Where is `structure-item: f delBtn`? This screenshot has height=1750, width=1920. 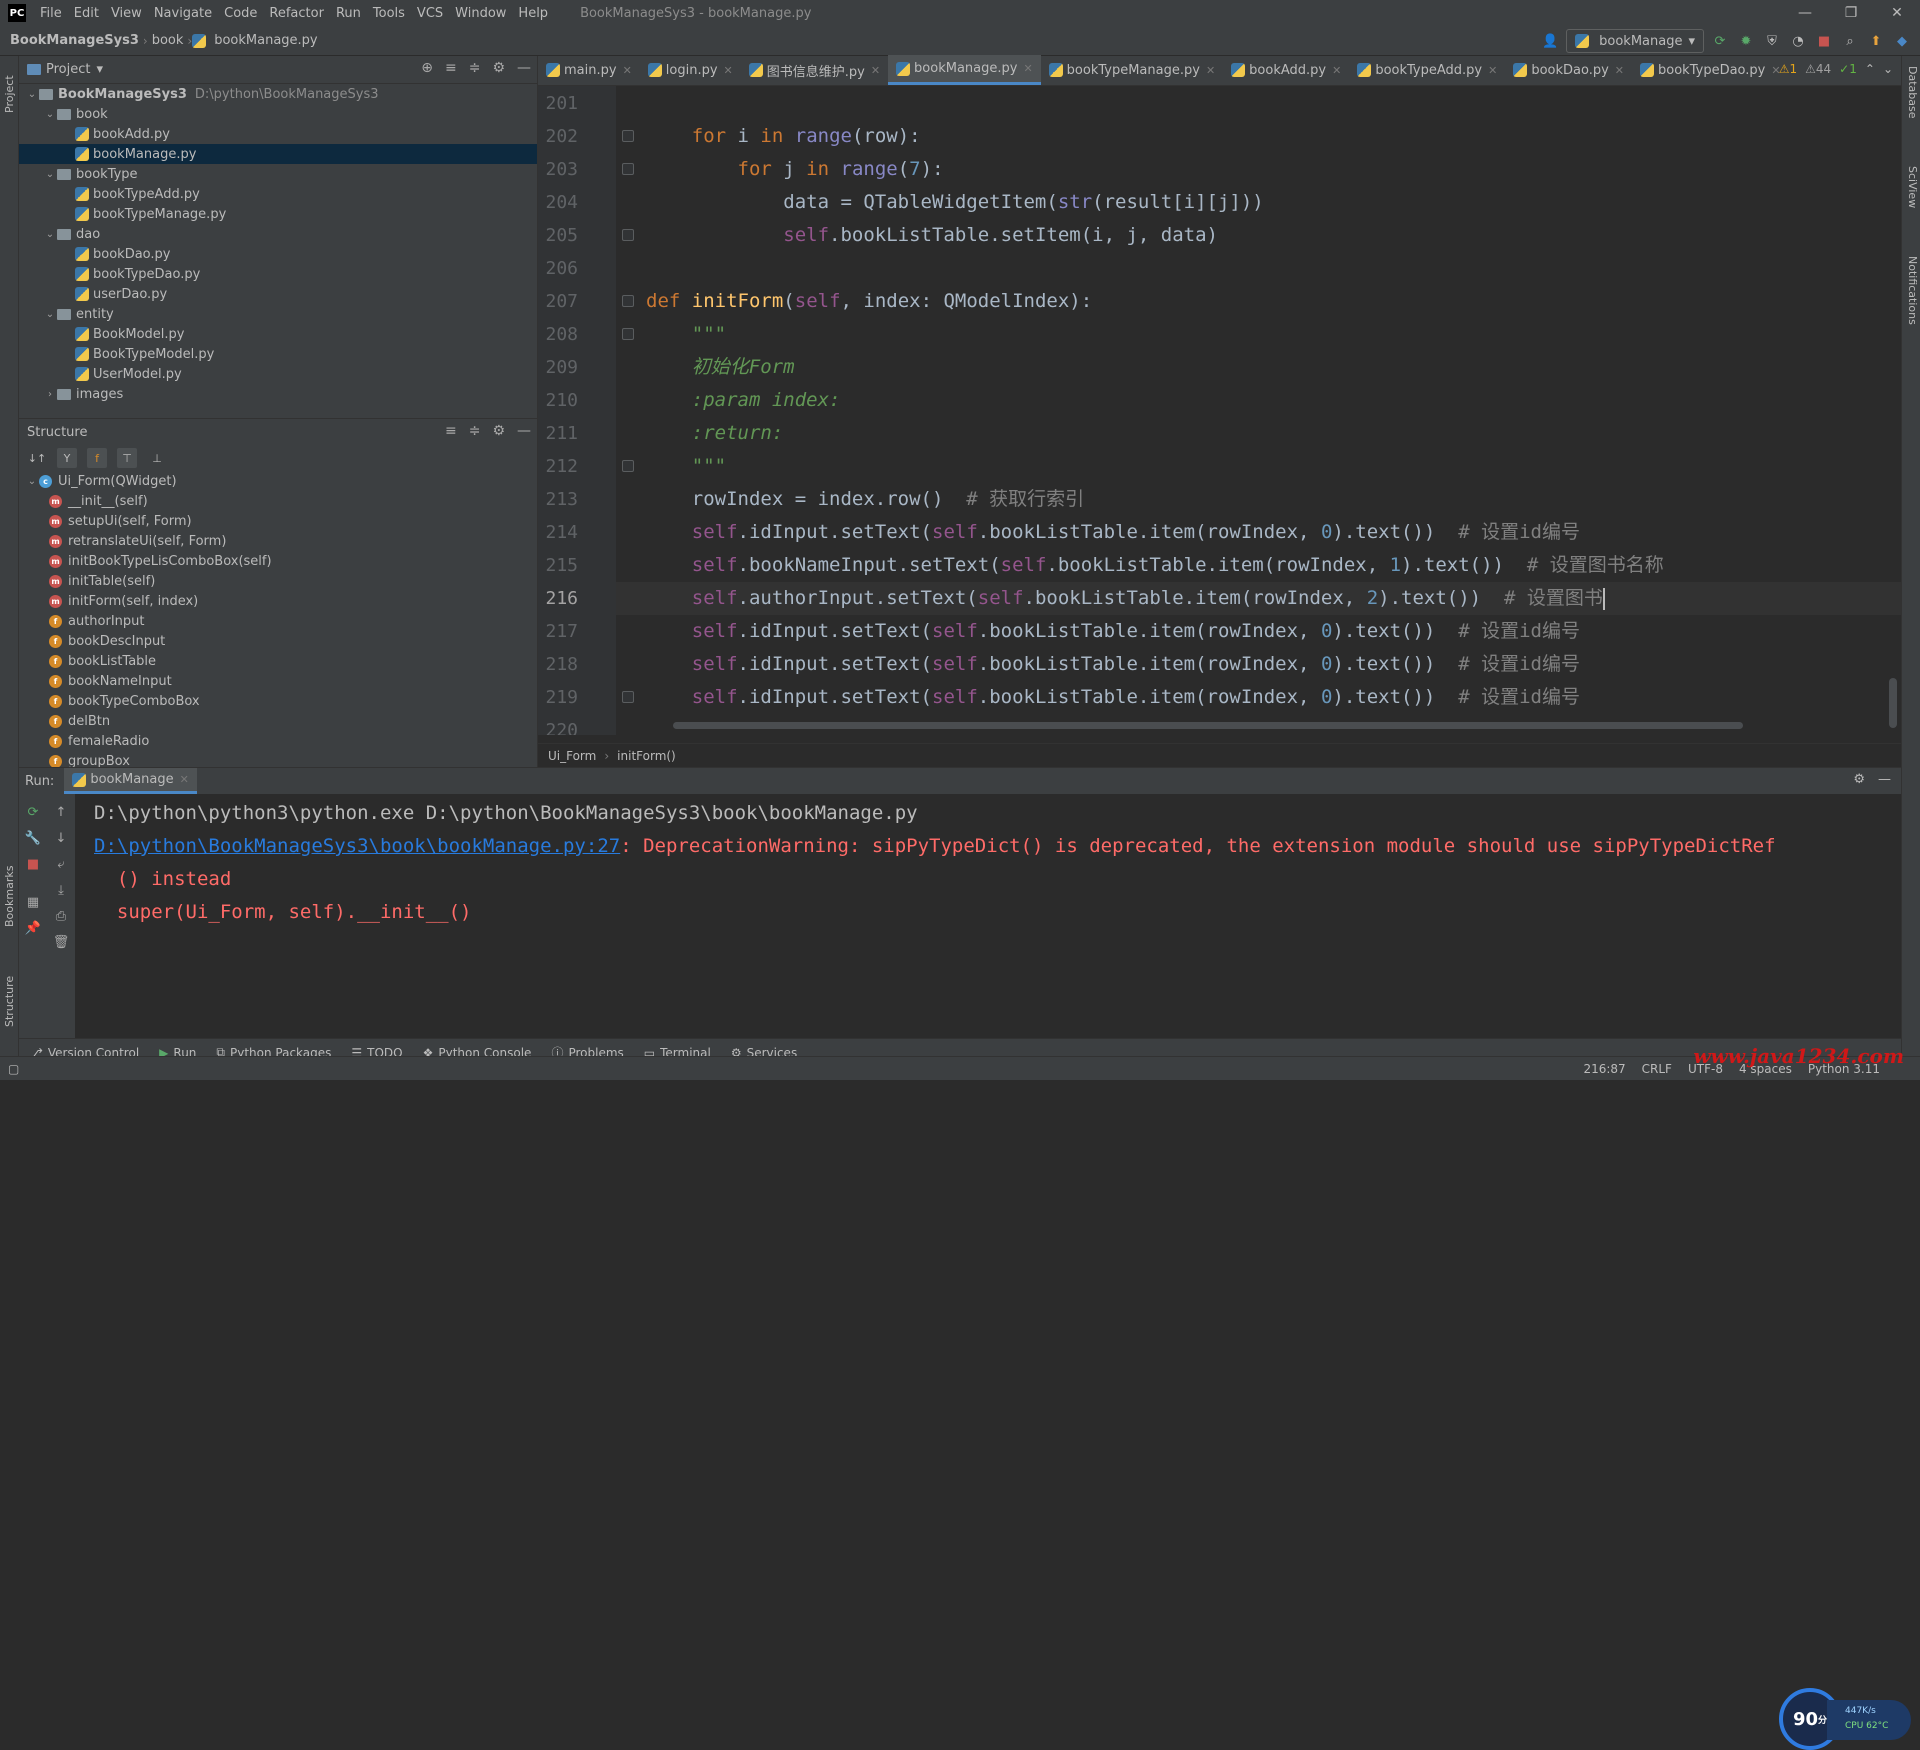 structure-item: f delBtn is located at coordinates (278, 721).